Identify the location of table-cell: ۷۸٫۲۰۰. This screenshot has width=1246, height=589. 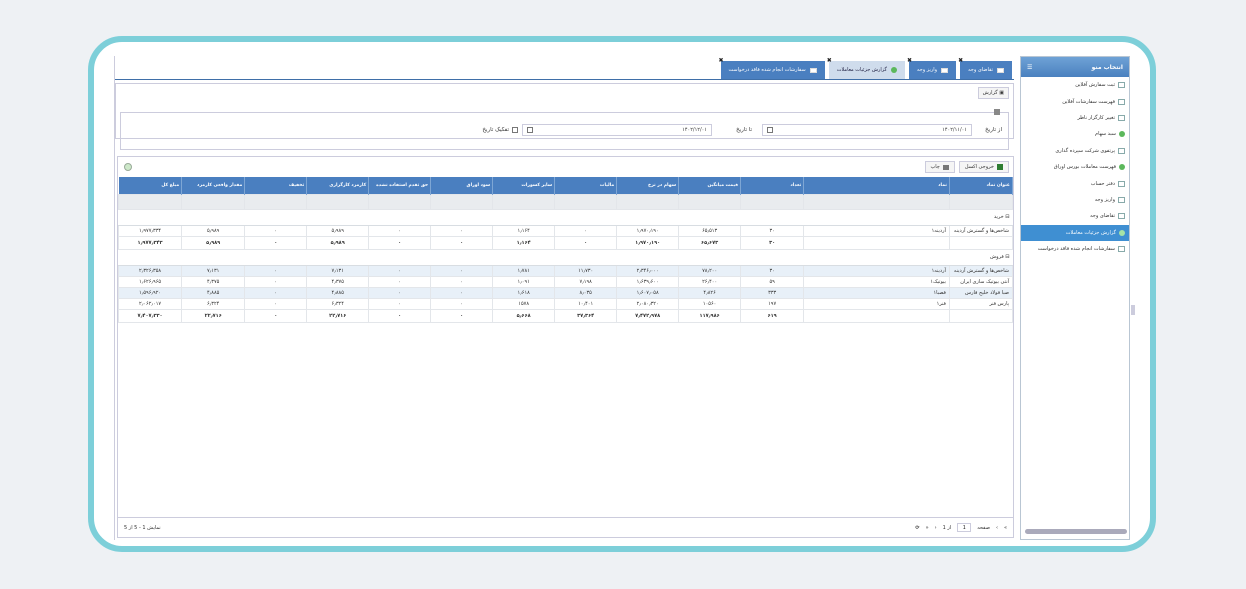
(710, 270).